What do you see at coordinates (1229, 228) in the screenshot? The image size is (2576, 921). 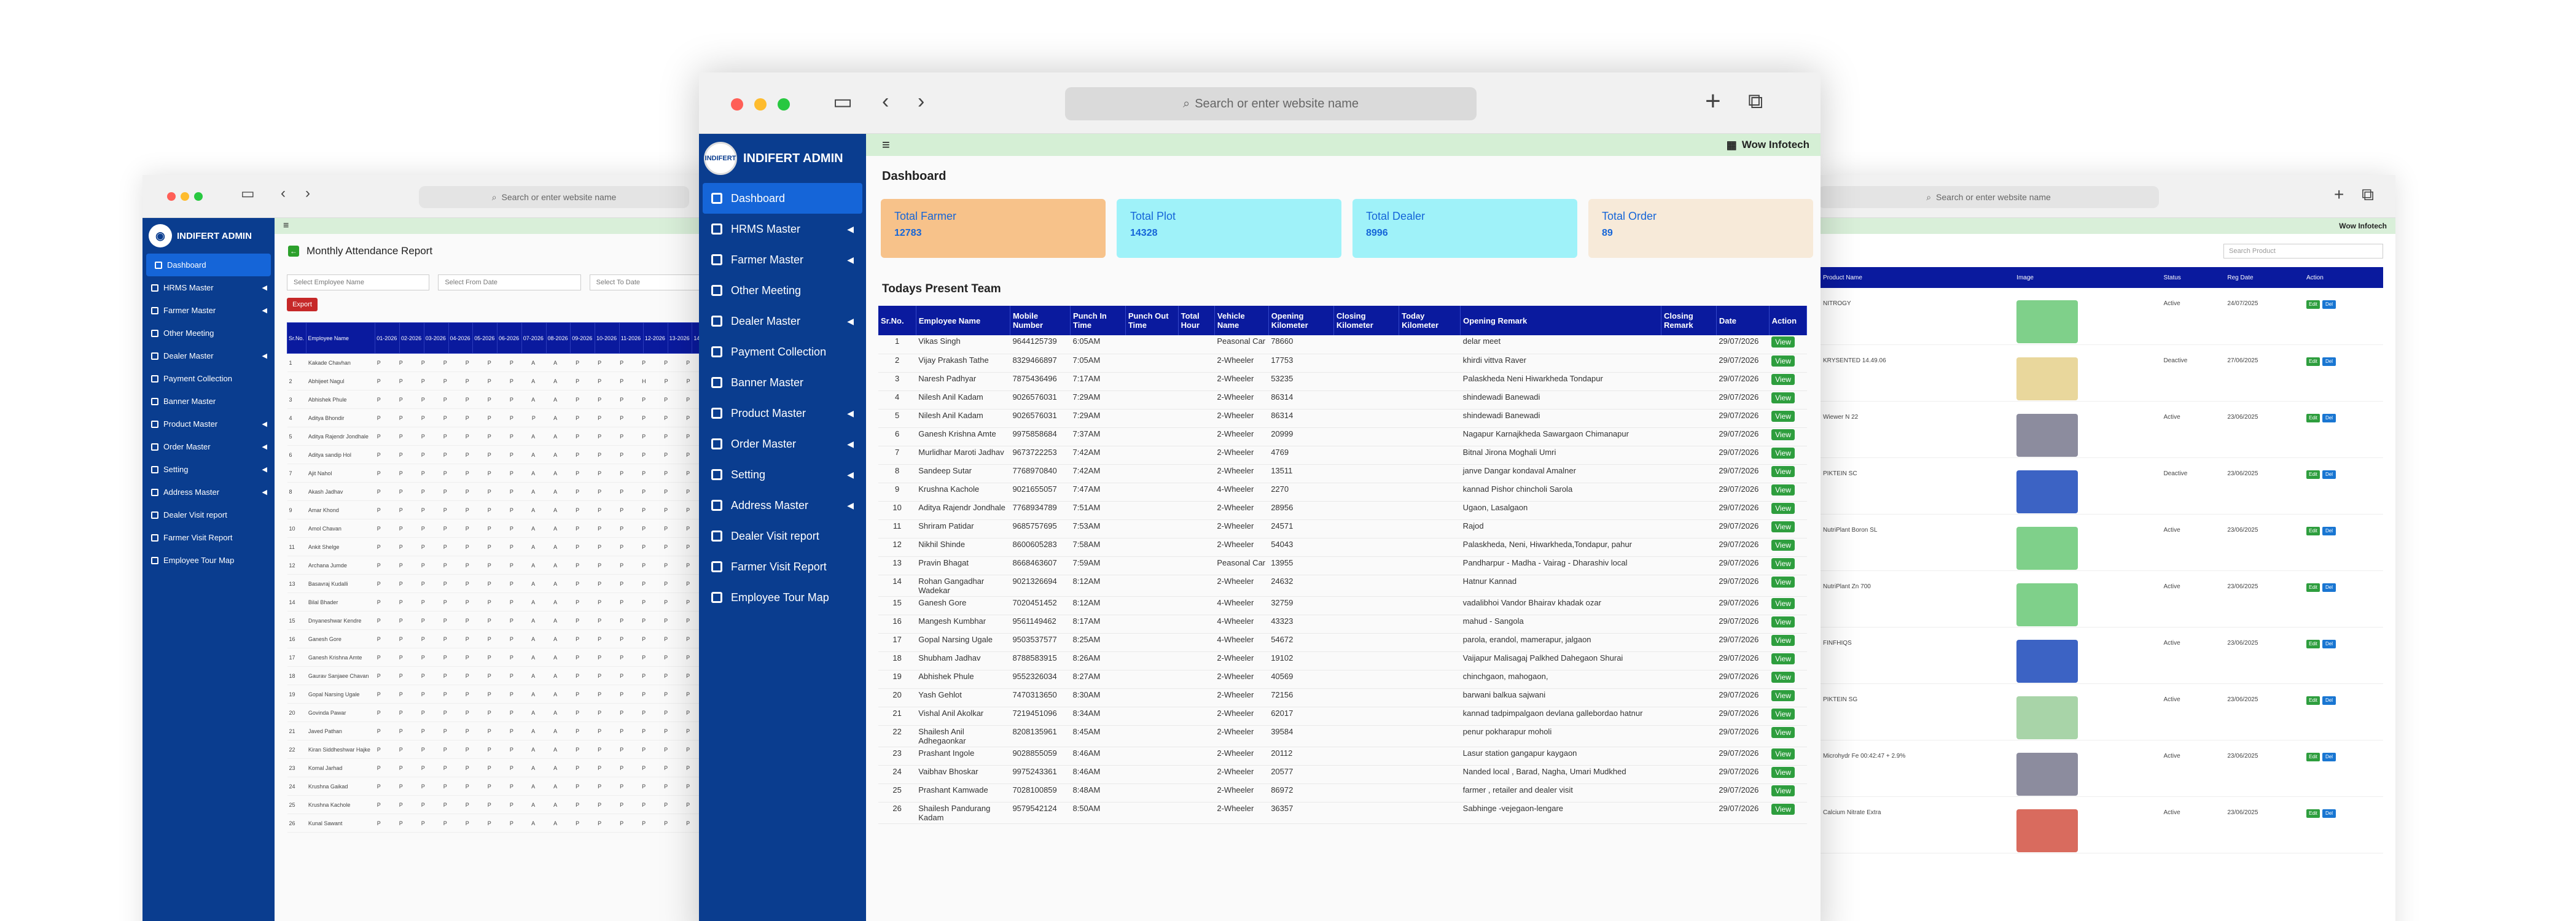 I see `stat-card-plot: Total Plot 14328` at bounding box center [1229, 228].